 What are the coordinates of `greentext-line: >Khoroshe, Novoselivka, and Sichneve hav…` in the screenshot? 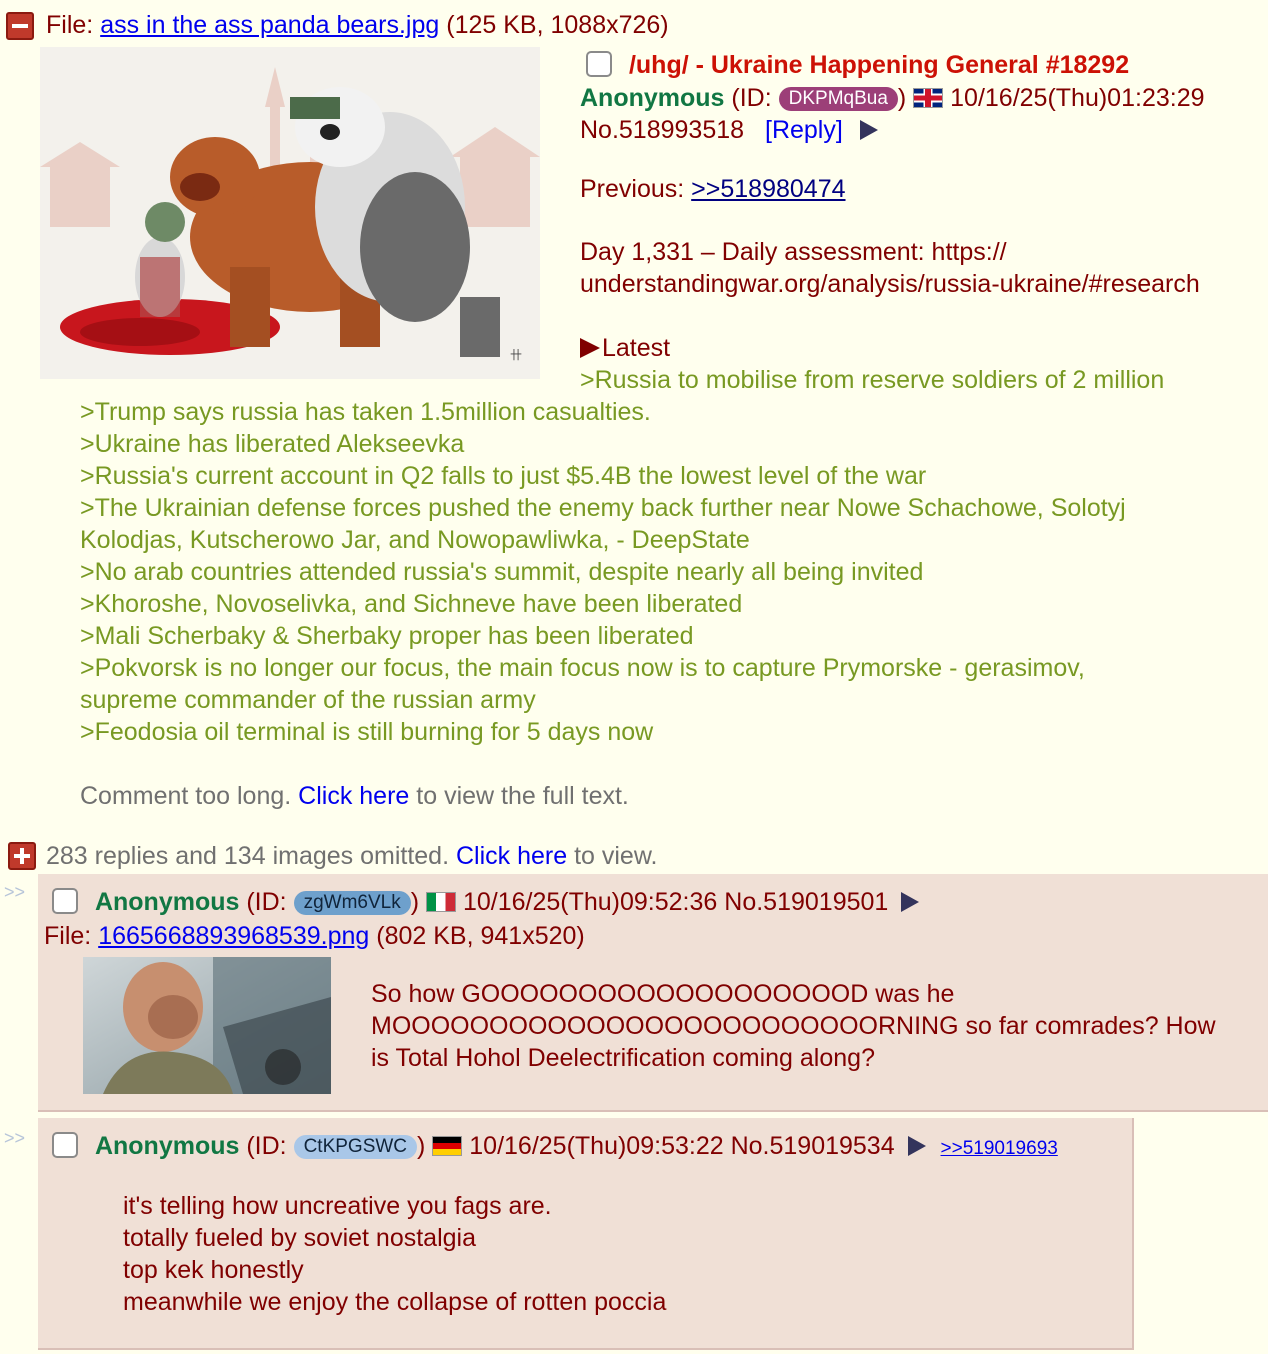 It's located at (411, 604).